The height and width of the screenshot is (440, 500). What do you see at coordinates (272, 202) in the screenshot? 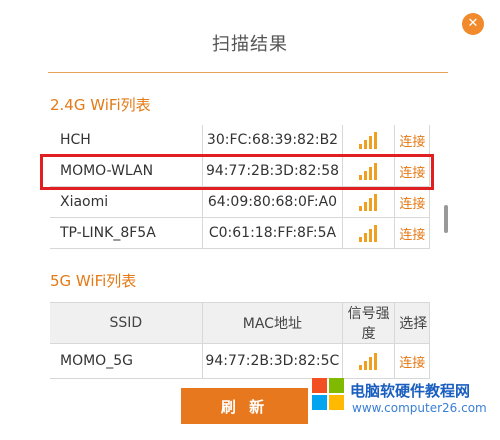
I see `mac-cell: 64:09:80:68:0F:A0` at bounding box center [272, 202].